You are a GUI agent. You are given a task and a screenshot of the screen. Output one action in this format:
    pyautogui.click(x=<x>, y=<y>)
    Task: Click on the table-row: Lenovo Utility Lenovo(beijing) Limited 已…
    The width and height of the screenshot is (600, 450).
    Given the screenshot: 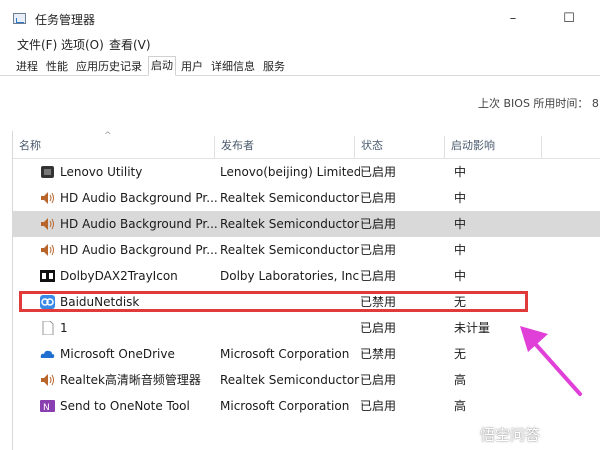 What is the action you would take?
    pyautogui.click(x=306, y=172)
    